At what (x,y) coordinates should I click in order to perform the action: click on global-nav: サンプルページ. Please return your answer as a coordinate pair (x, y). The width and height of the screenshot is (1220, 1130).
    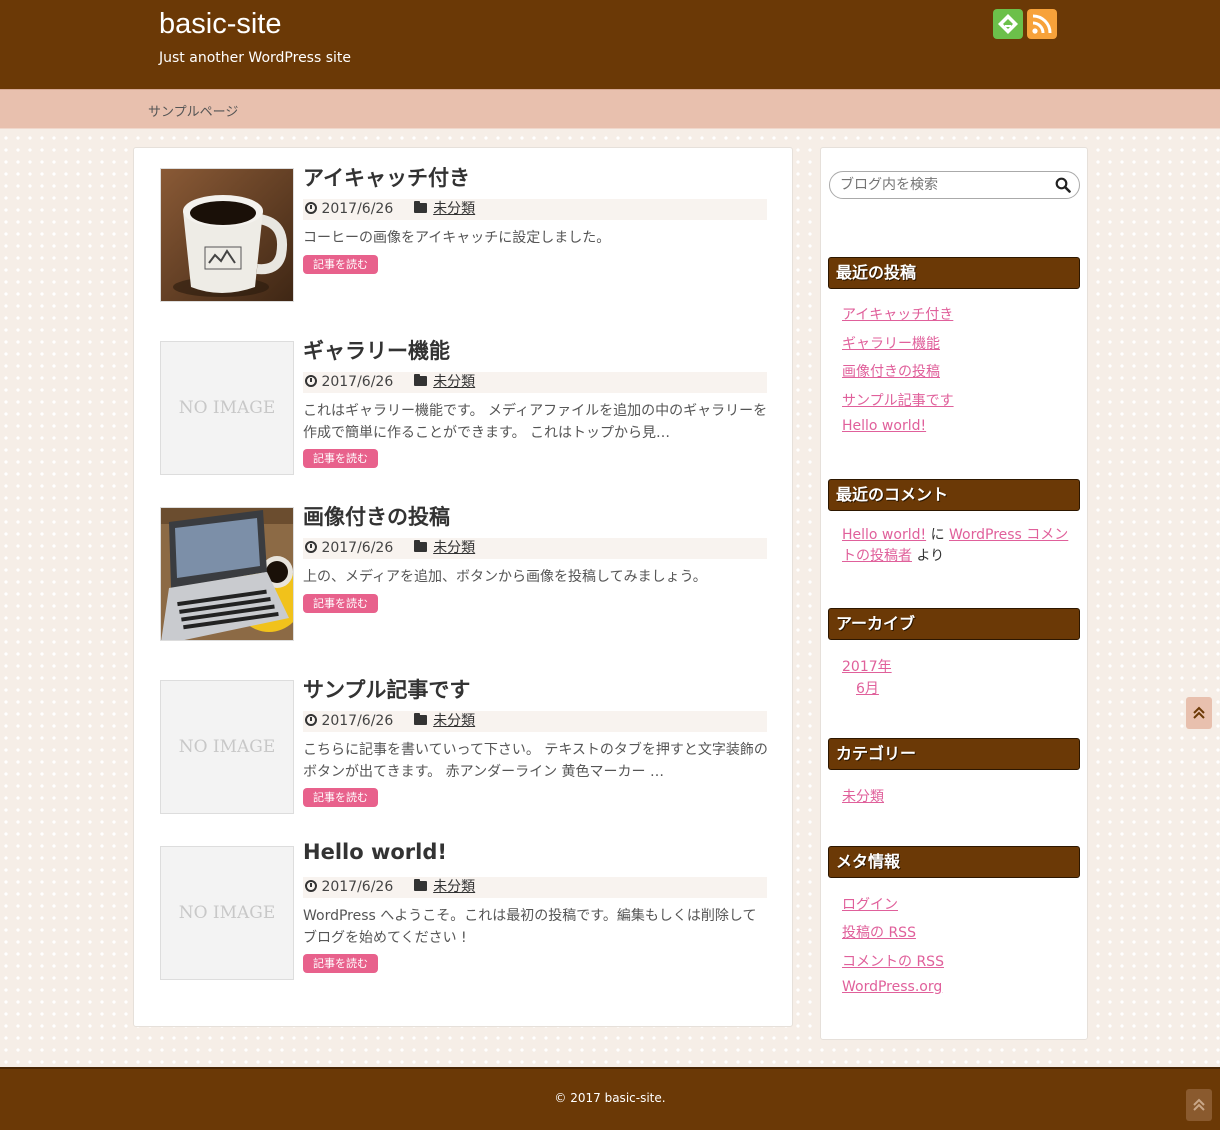
    Looking at the image, I should click on (610, 109).